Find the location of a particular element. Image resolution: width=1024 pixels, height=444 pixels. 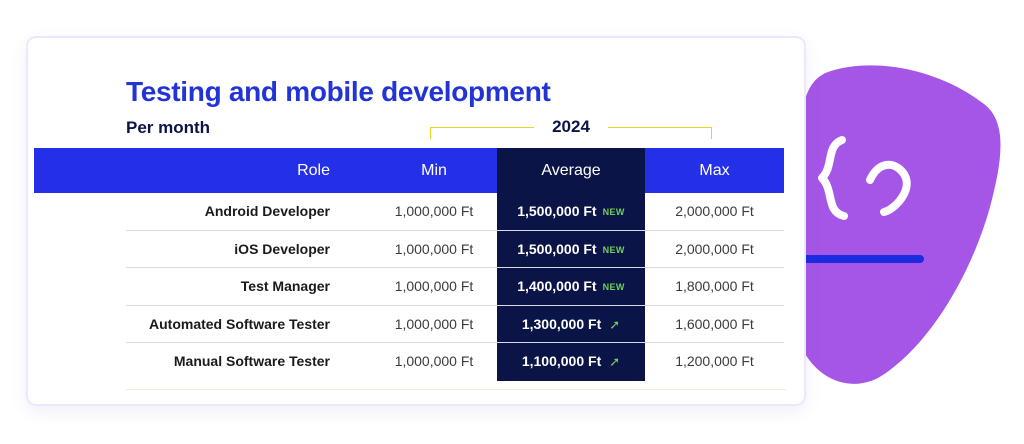

role-cell: iOS Developer is located at coordinates (282, 248).